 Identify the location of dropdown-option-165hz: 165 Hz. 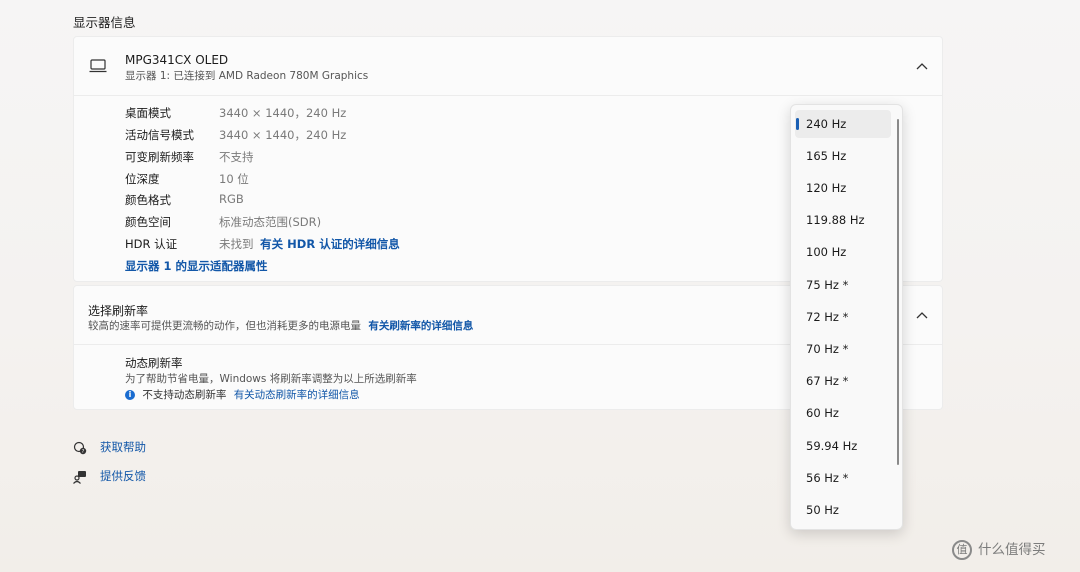
(843, 156).